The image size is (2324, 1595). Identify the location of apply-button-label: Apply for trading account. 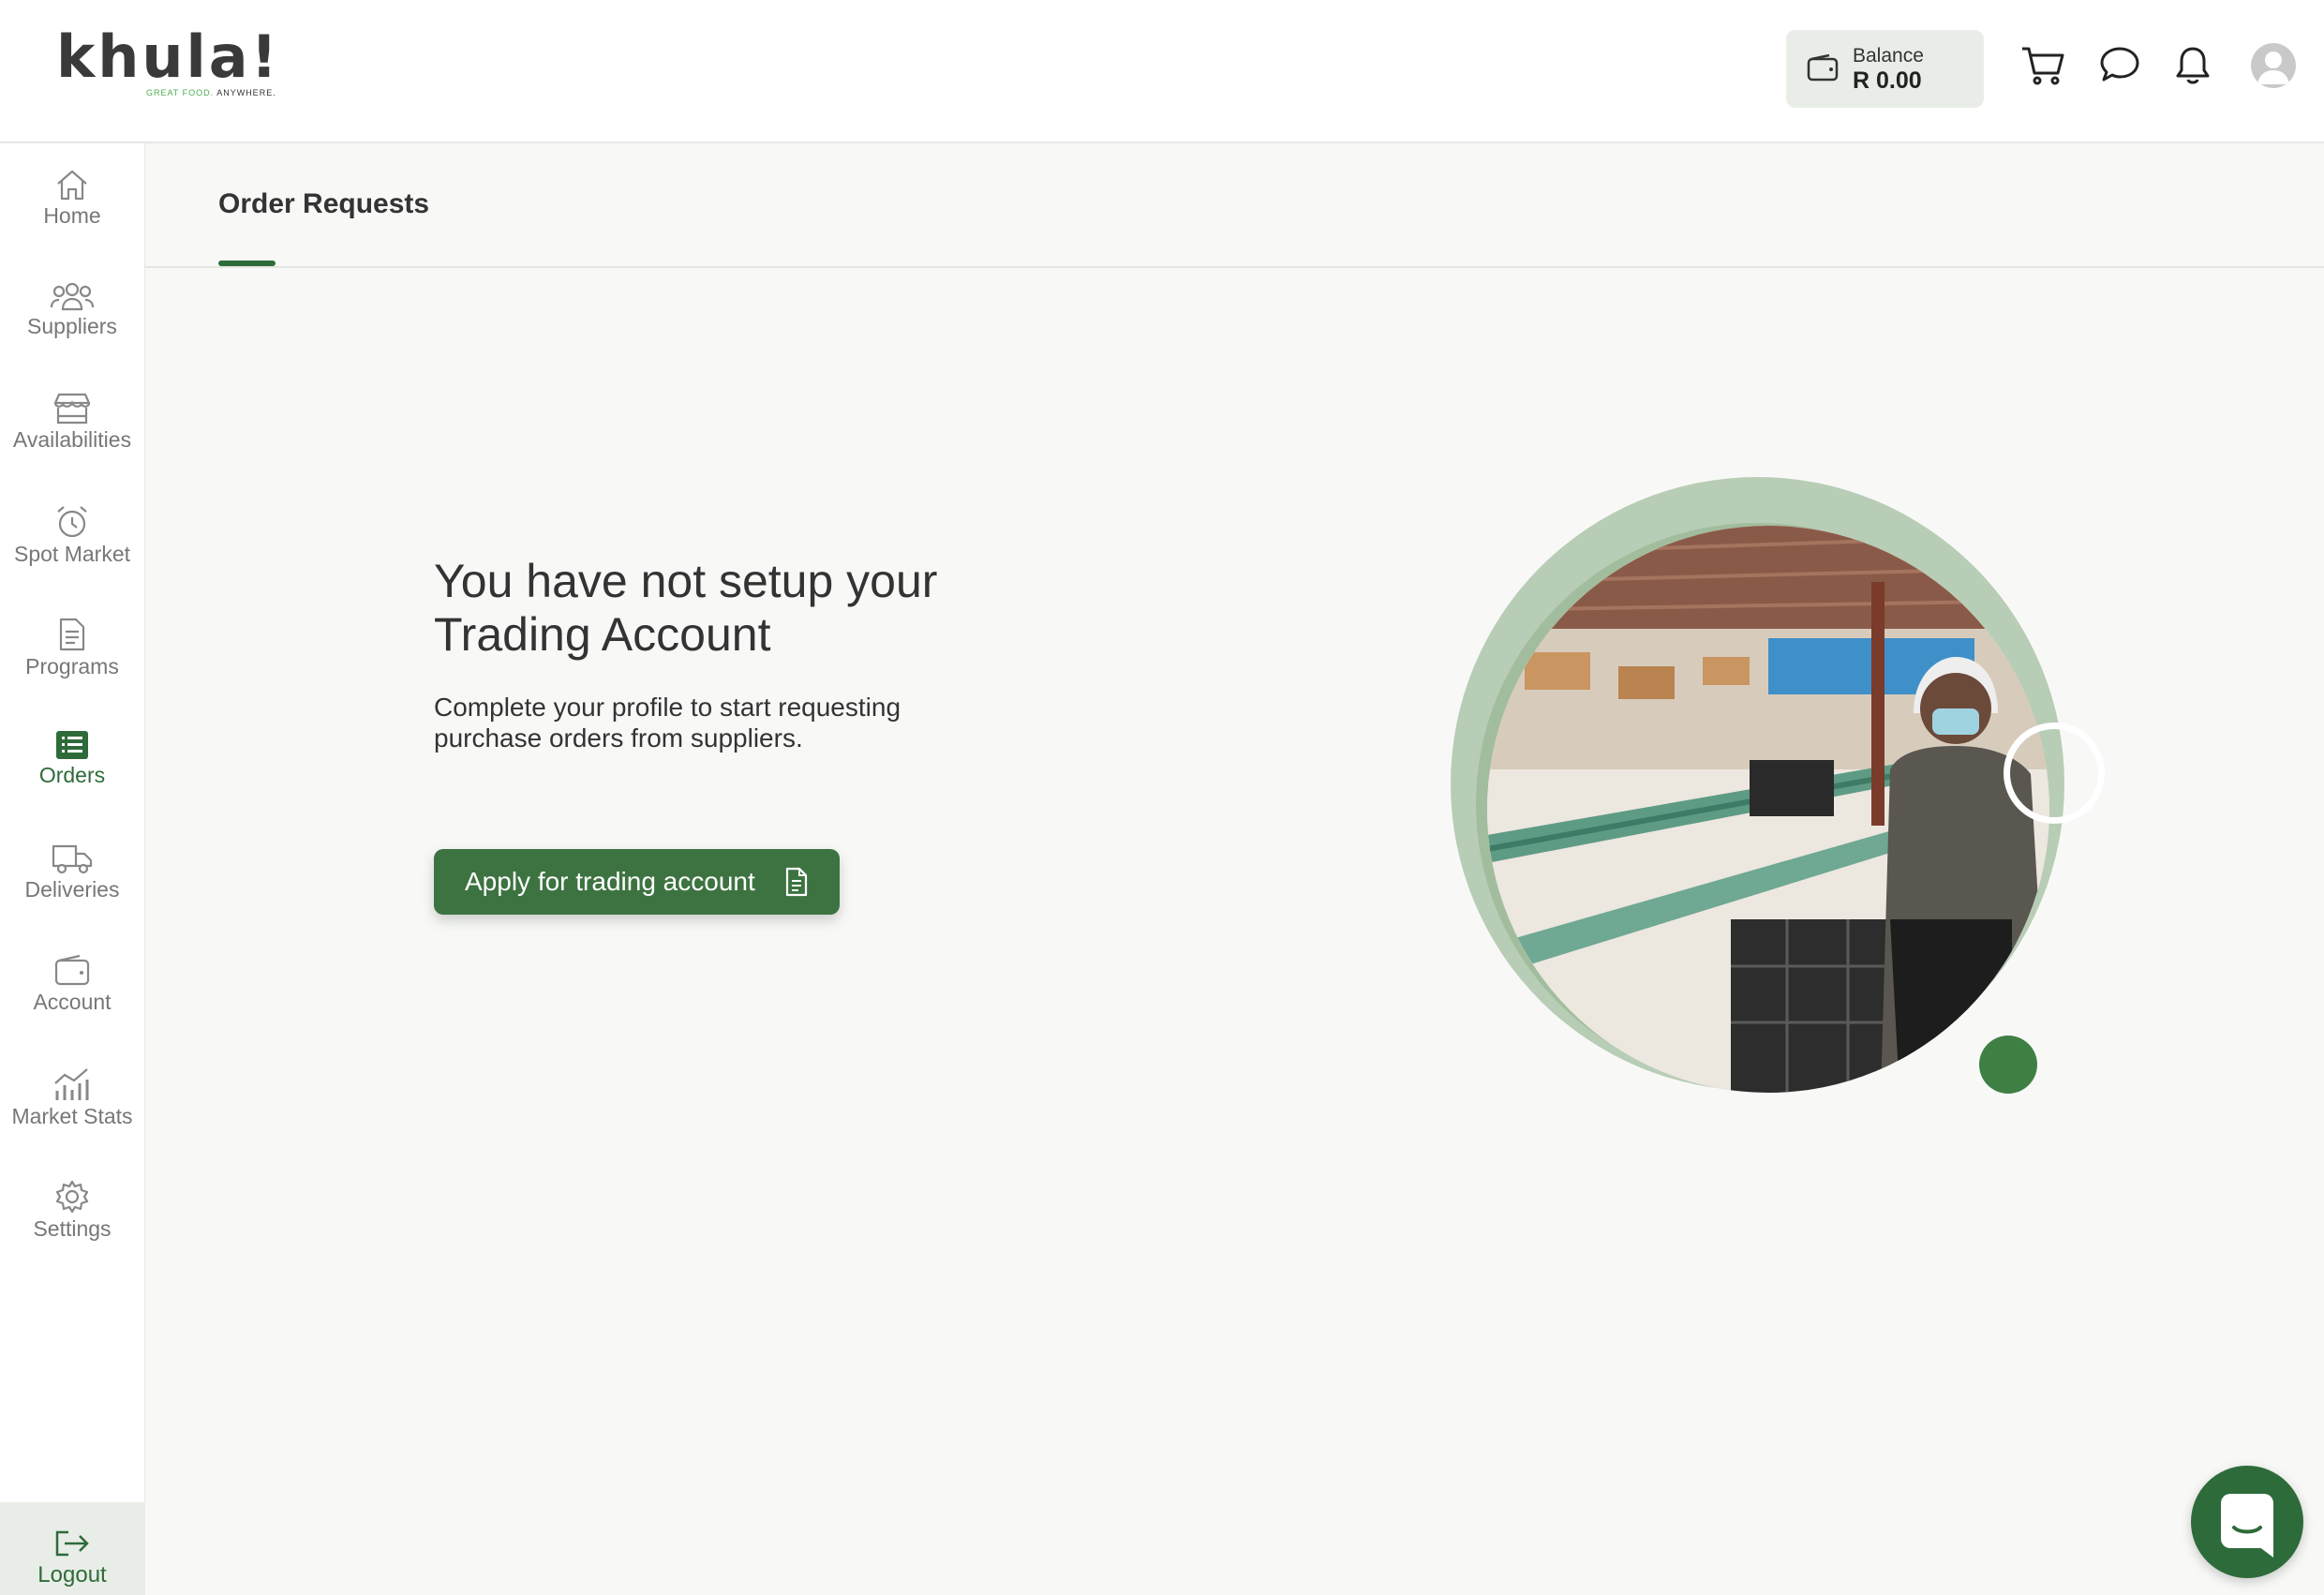
(610, 881).